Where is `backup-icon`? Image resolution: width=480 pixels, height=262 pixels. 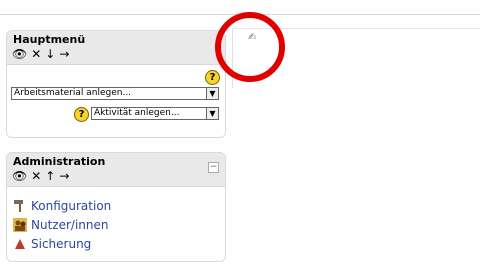
backup-icon is located at coordinates (20, 244).